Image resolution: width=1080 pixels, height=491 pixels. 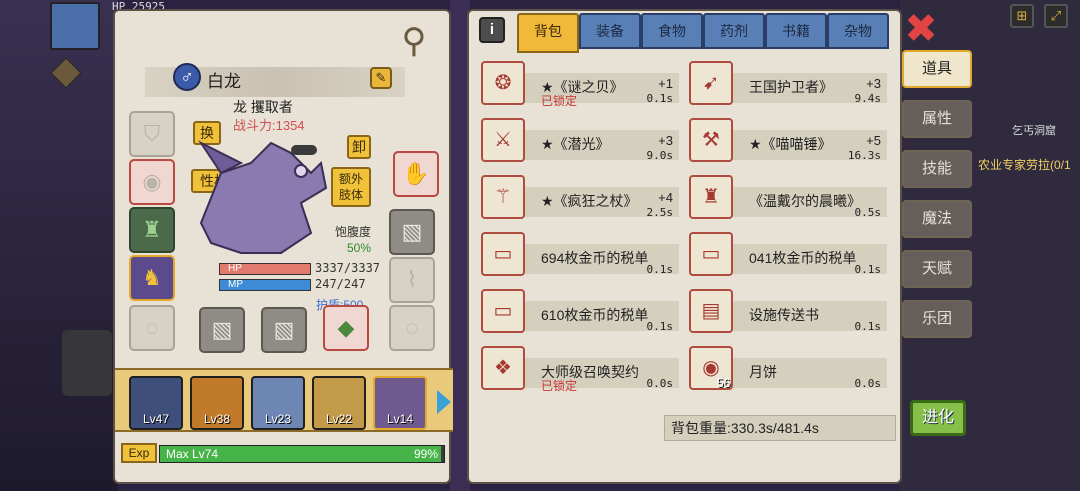 What do you see at coordinates (400, 403) in the screenshot?
I see `party-member: Lv14` at bounding box center [400, 403].